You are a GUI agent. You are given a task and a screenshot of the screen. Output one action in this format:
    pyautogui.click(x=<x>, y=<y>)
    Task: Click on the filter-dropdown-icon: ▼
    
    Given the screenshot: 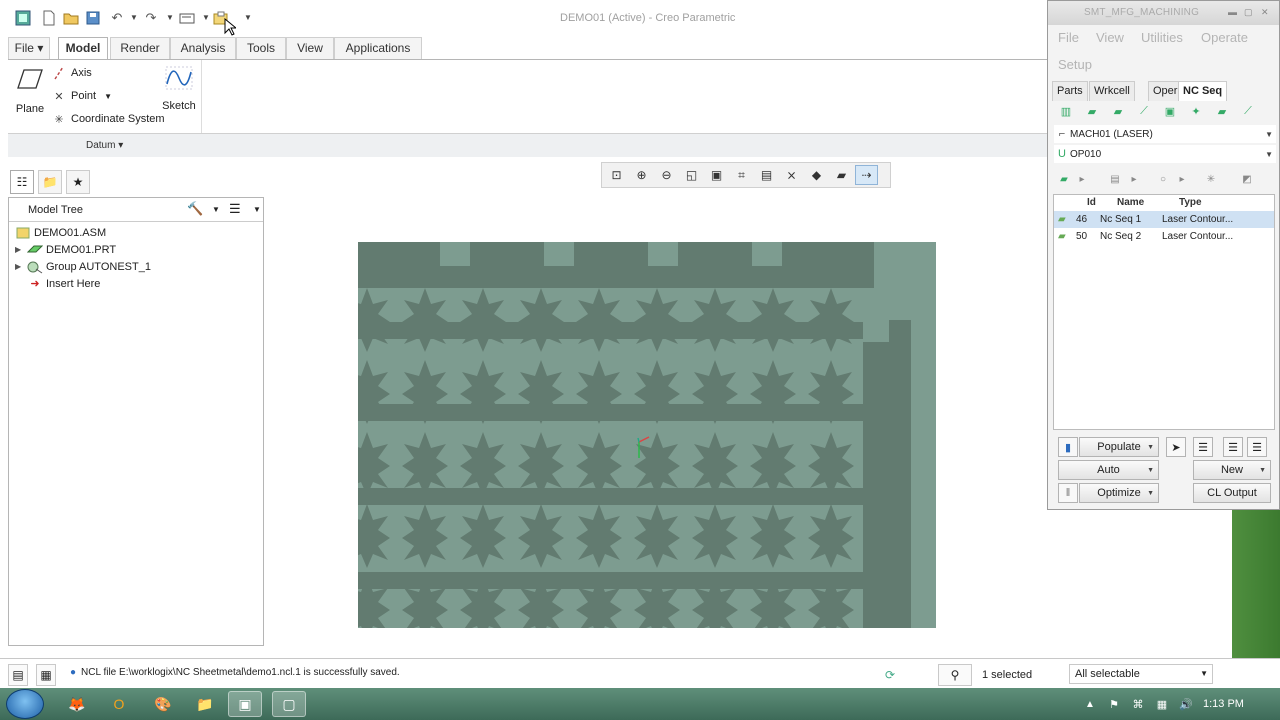 What is the action you would take?
    pyautogui.click(x=1204, y=673)
    